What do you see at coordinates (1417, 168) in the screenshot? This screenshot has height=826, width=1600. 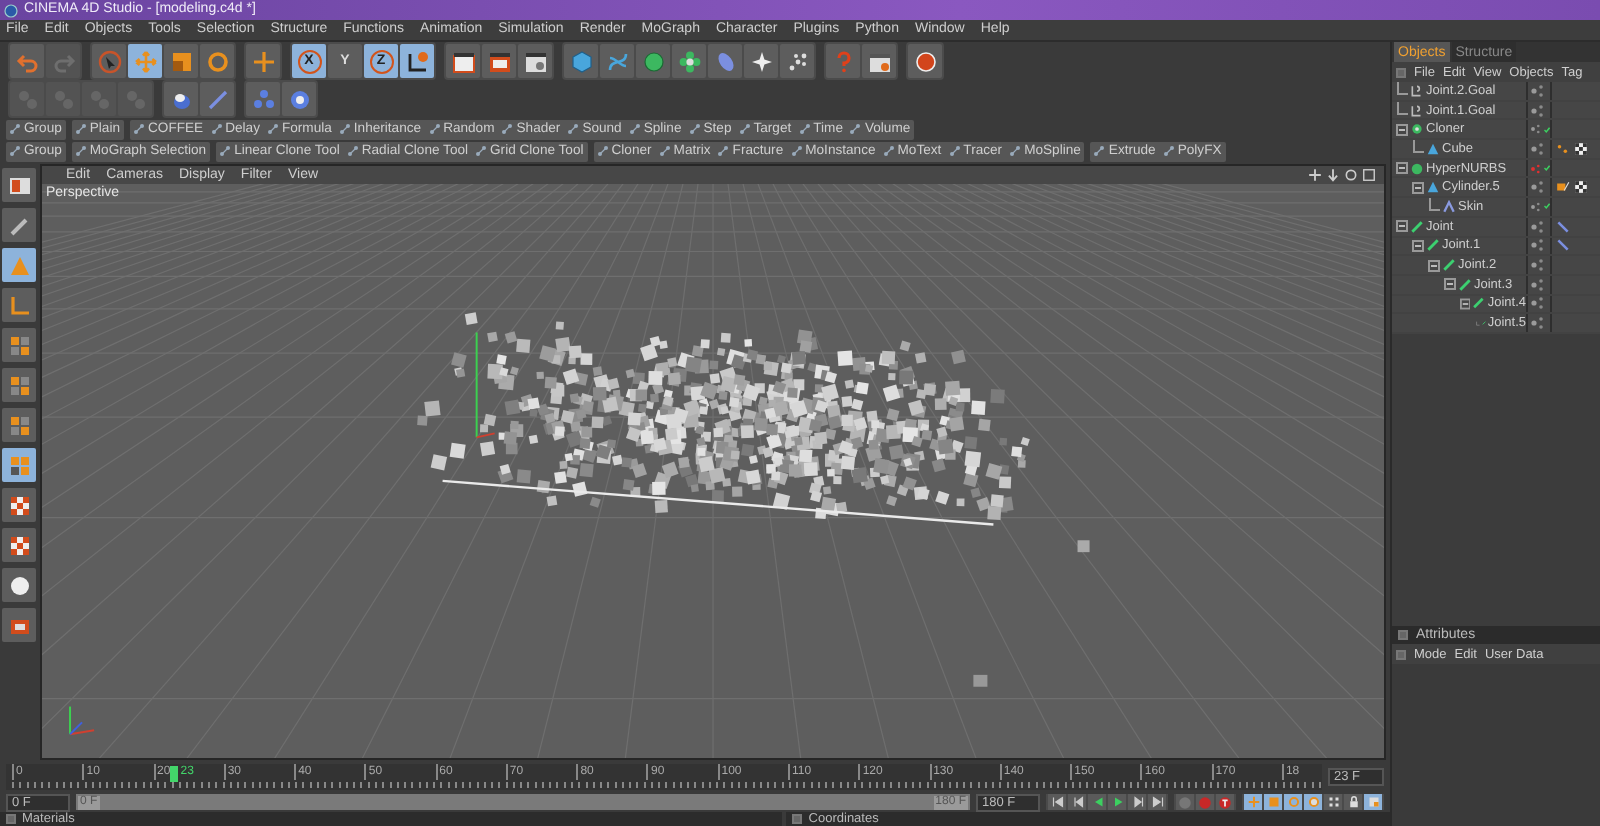 I see `sphere-icon` at bounding box center [1417, 168].